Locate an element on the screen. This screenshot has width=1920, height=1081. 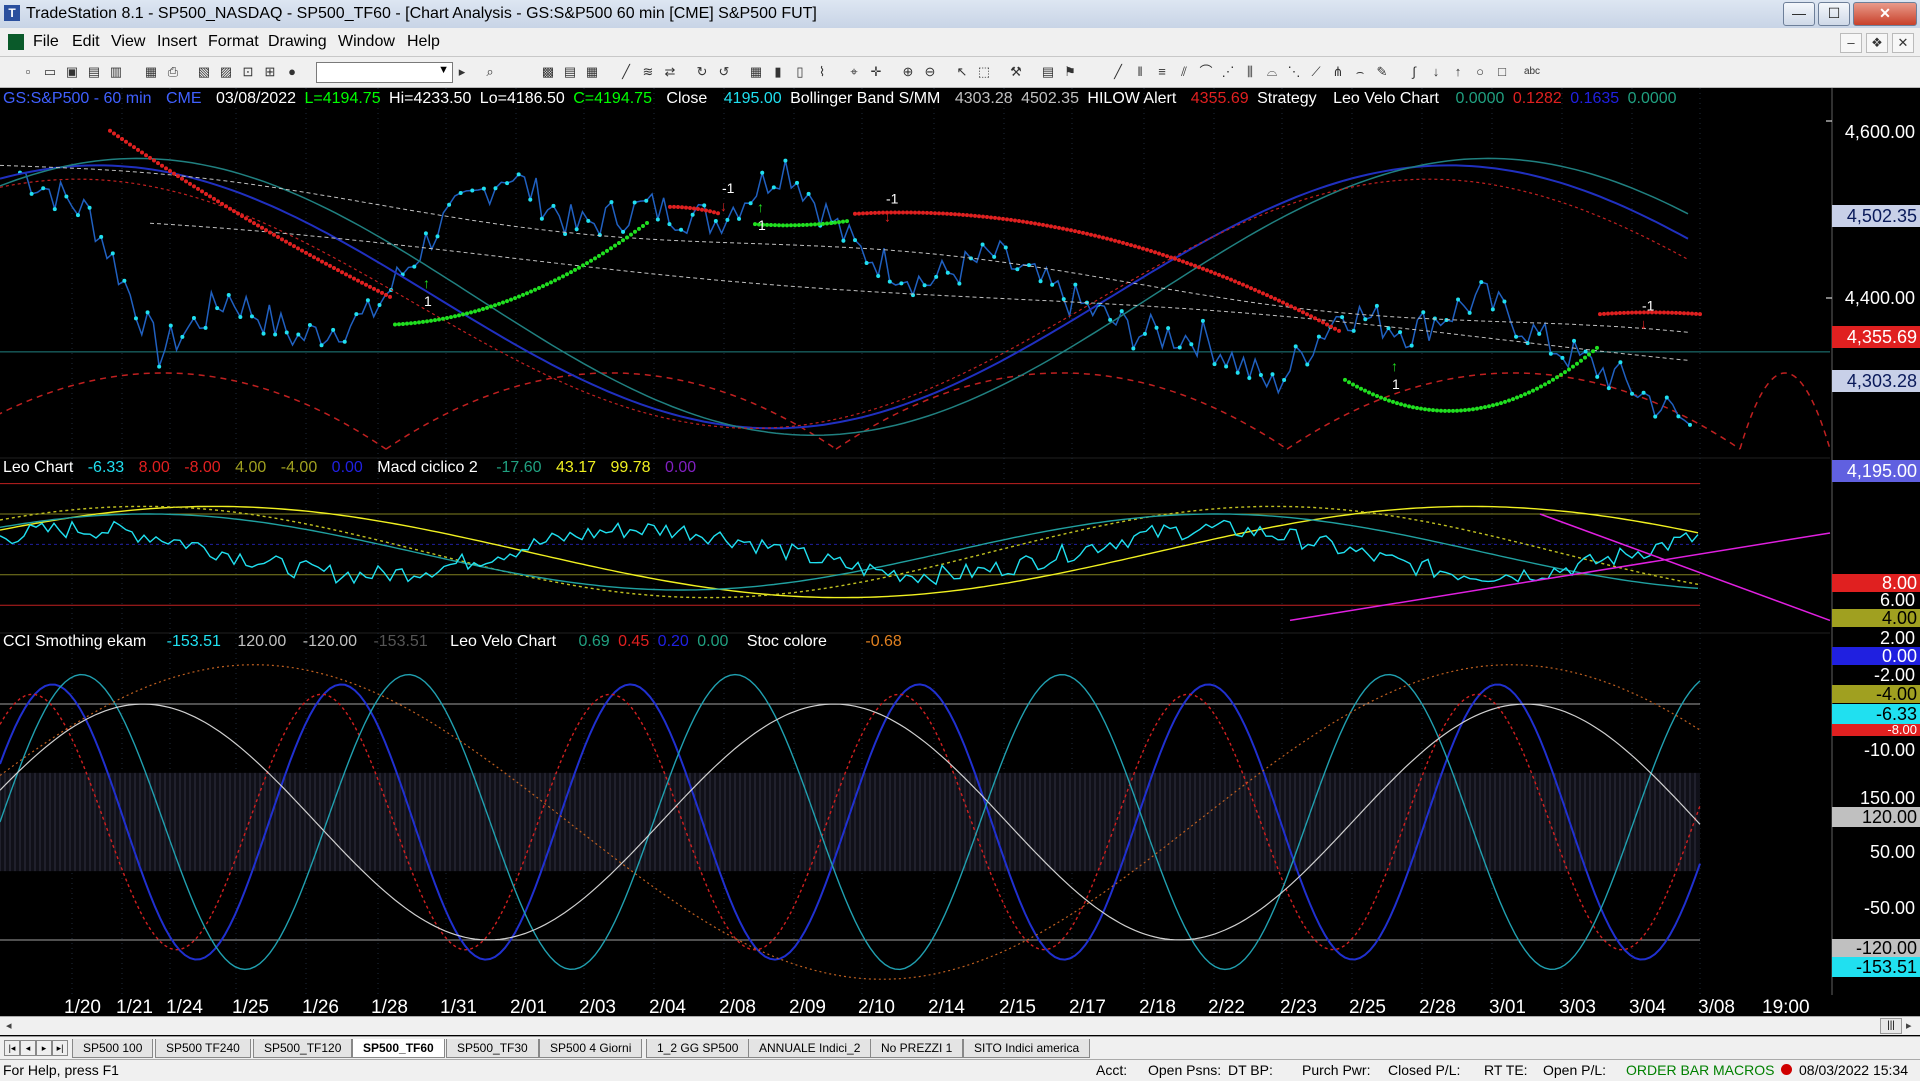
chart-settings-icon: ▩ is located at coordinates (548, 72).